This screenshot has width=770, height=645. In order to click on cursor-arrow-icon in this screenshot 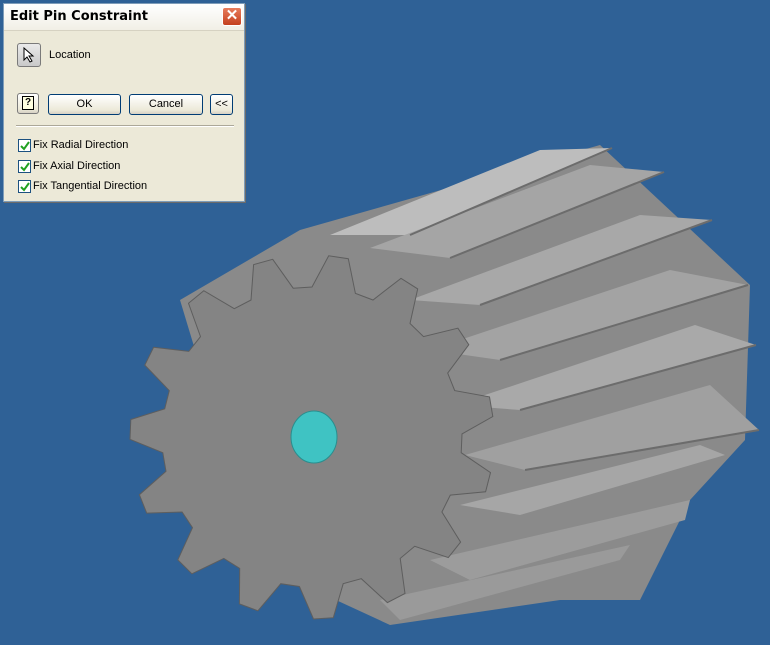, I will do `click(29, 55)`.